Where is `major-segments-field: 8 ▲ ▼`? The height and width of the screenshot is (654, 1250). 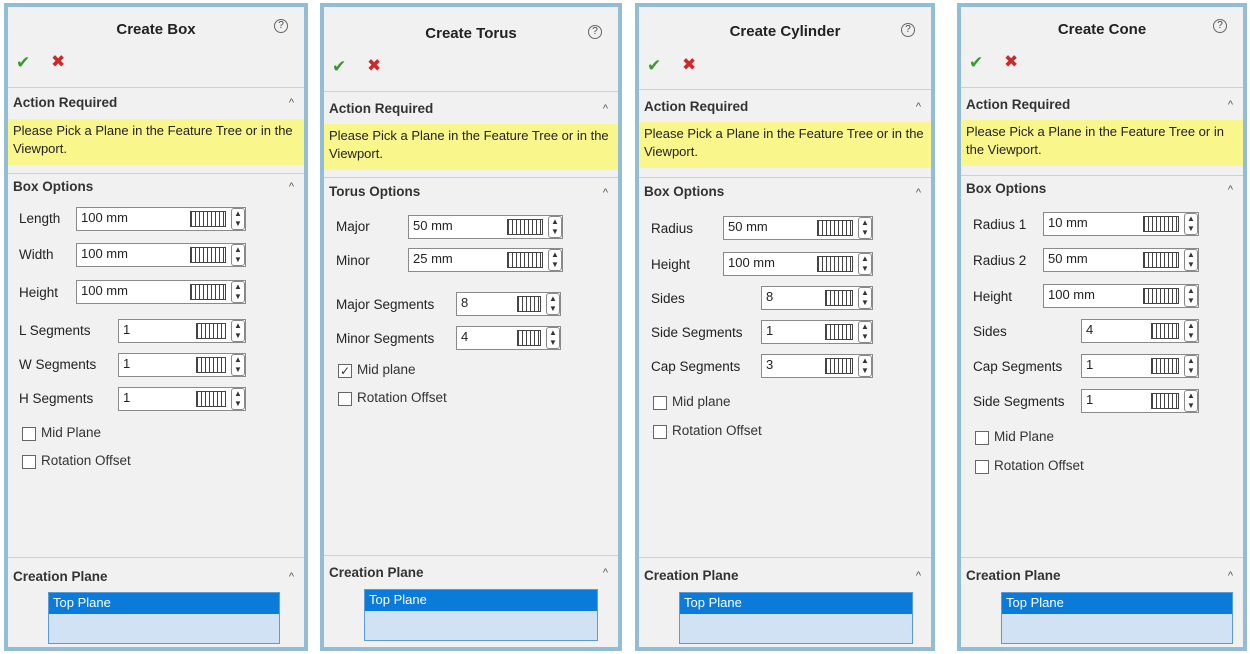 major-segments-field: 8 ▲ ▼ is located at coordinates (508, 304).